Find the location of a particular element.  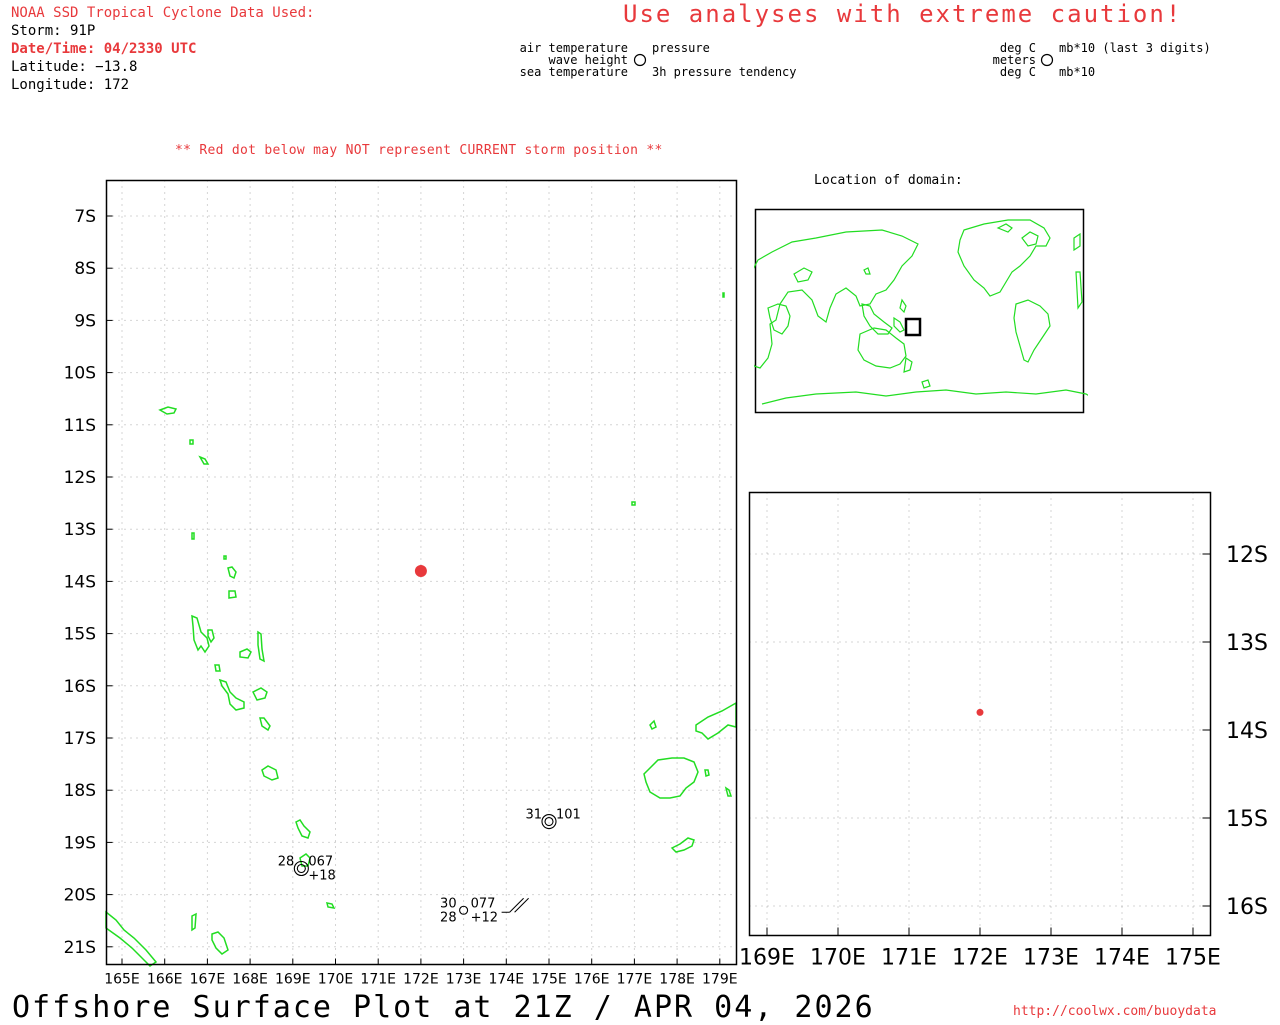

legend-station-circle-right is located at coordinates (1047, 60).